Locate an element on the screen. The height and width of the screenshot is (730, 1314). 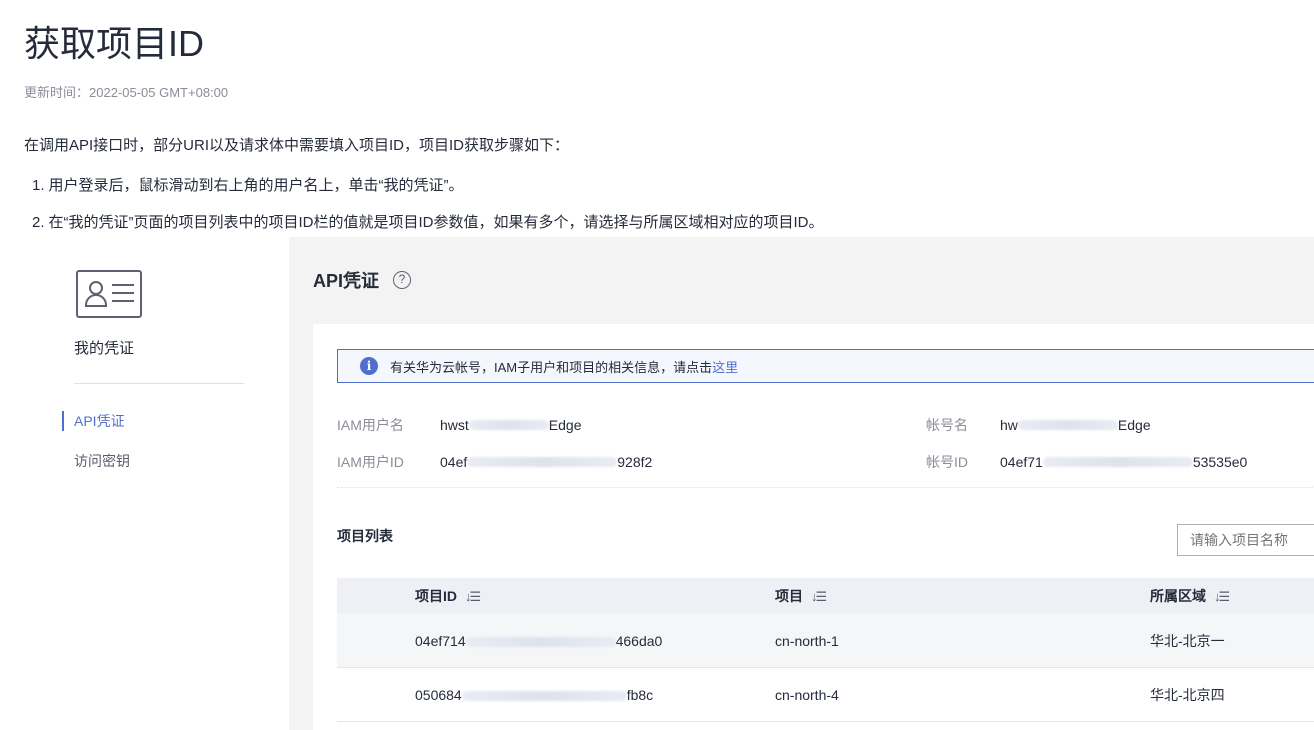
project-name-cell: cn-north-1 is located at coordinates (807, 640).